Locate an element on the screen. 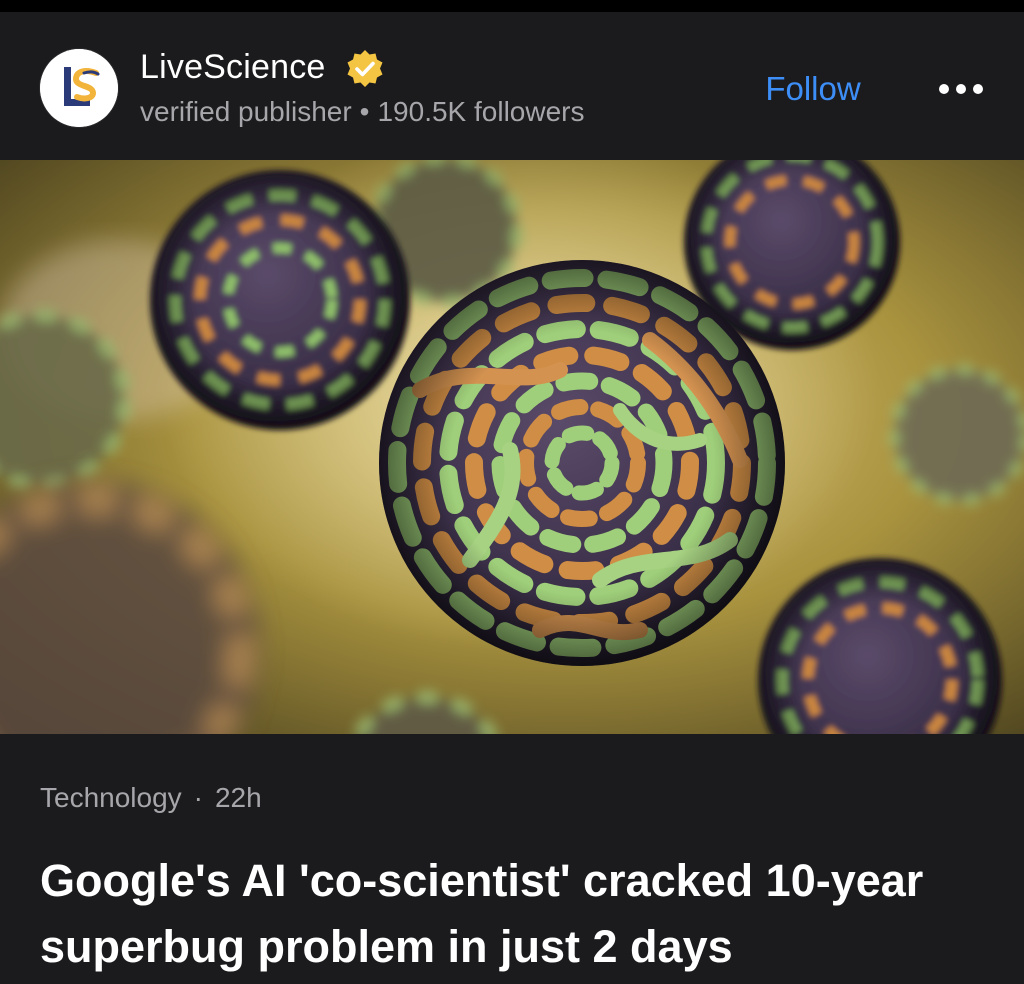  publisher-avatar is located at coordinates (79, 88).